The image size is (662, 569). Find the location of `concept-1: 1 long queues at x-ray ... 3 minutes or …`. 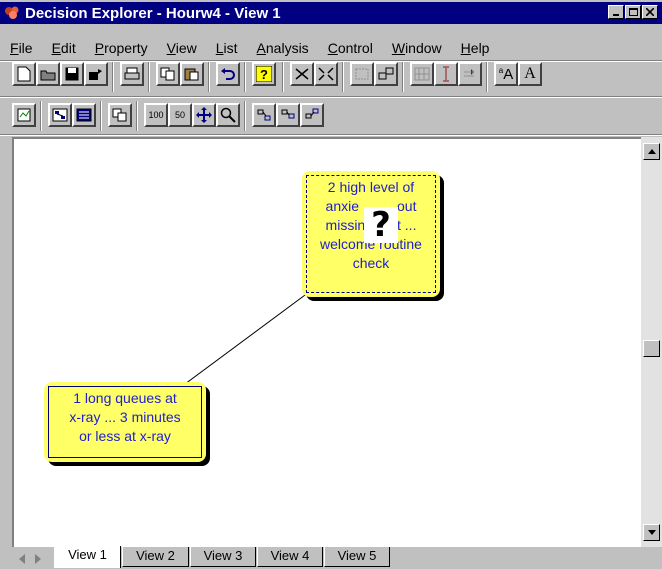

concept-1: 1 long queues at x-ray ... 3 minutes or … is located at coordinates (125, 422).